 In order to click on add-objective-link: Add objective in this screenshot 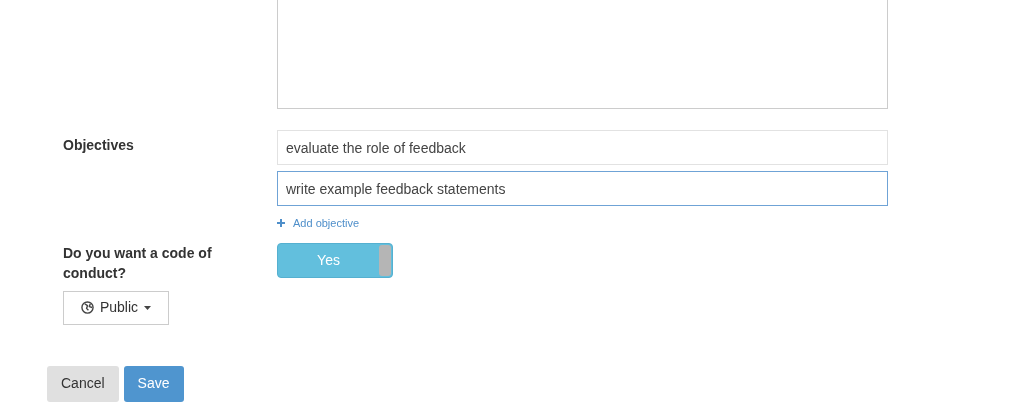, I will do `click(318, 223)`.